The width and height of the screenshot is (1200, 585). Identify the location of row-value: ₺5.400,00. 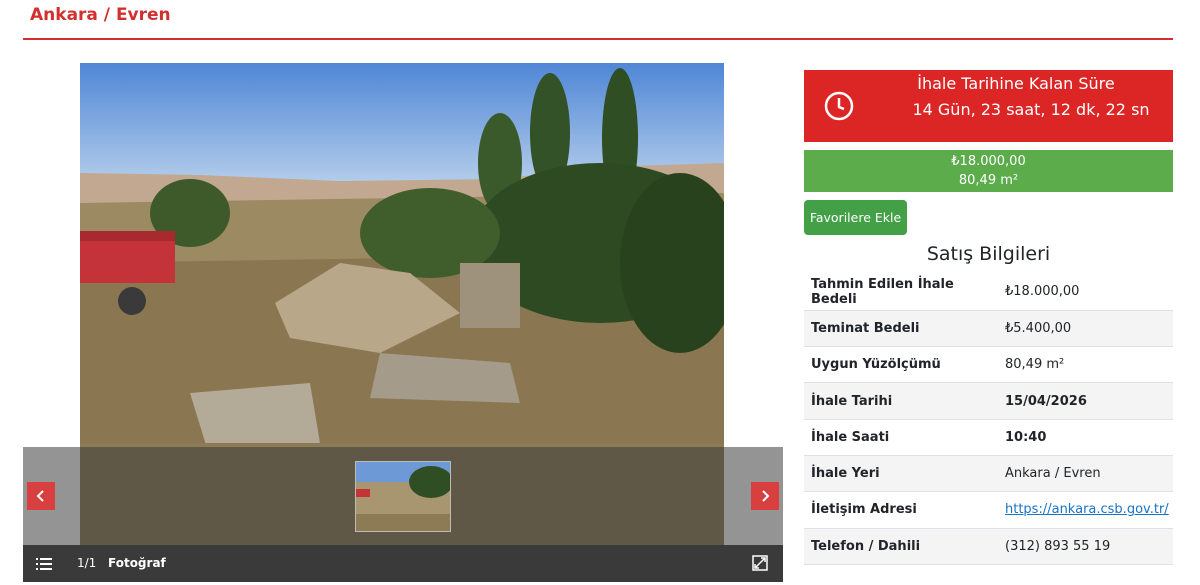
(1038, 328).